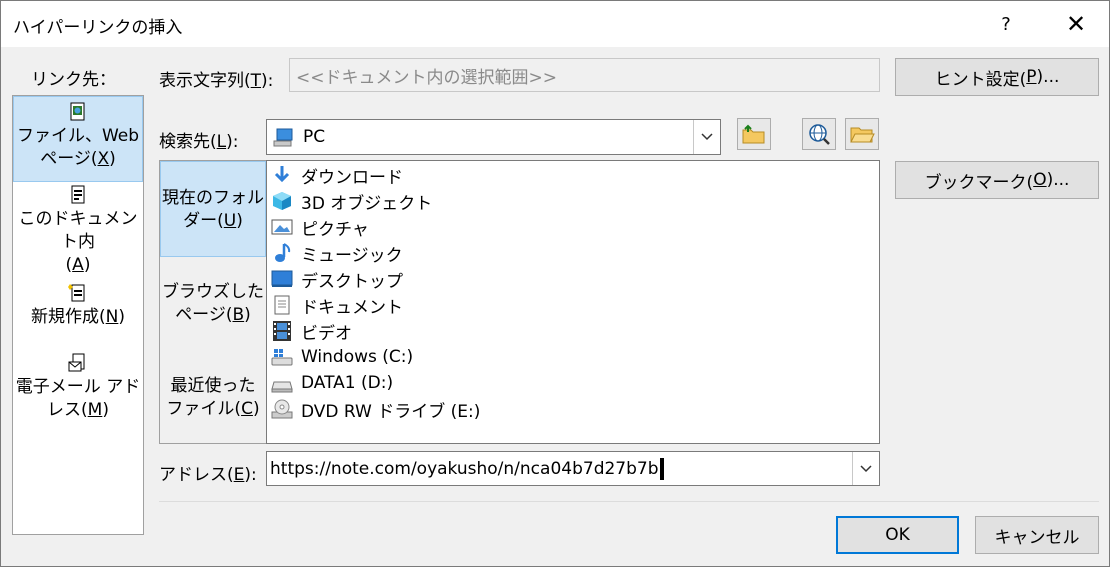 Image resolution: width=1110 pixels, height=567 pixels. I want to click on link-to-this-document: このドキュメント内 (A), so click(78, 229).